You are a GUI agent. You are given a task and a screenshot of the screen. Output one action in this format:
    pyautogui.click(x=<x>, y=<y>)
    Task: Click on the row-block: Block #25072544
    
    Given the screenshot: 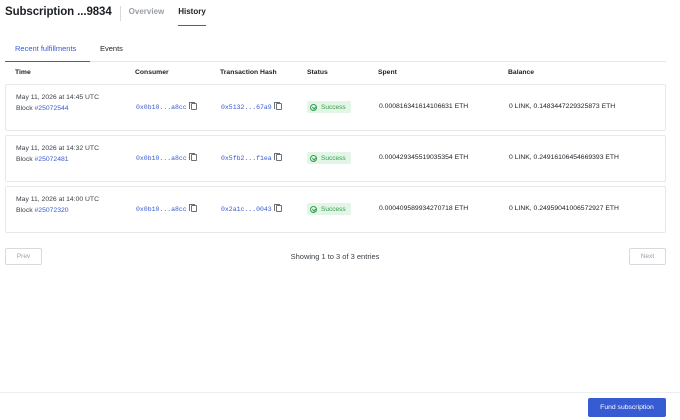 What is the action you would take?
    pyautogui.click(x=42, y=108)
    